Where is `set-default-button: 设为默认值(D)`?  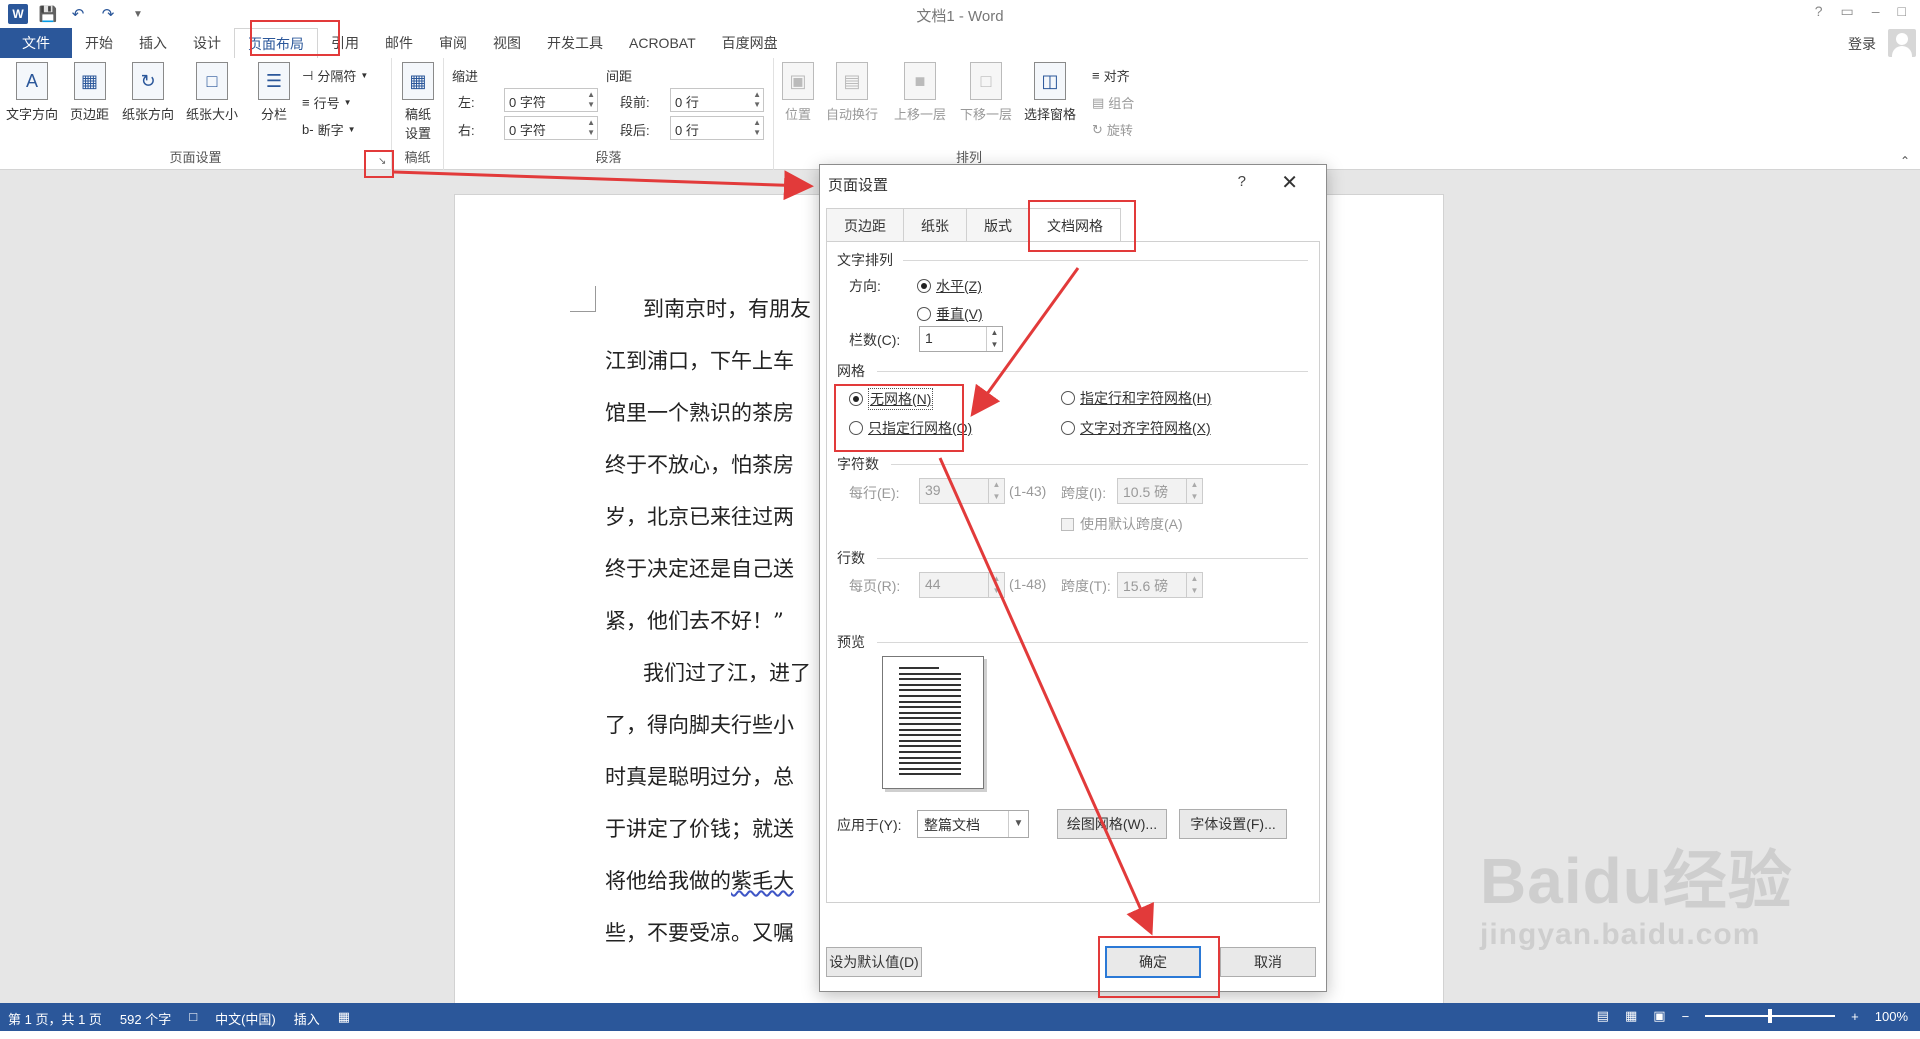 set-default-button: 设为默认值(D) is located at coordinates (874, 962).